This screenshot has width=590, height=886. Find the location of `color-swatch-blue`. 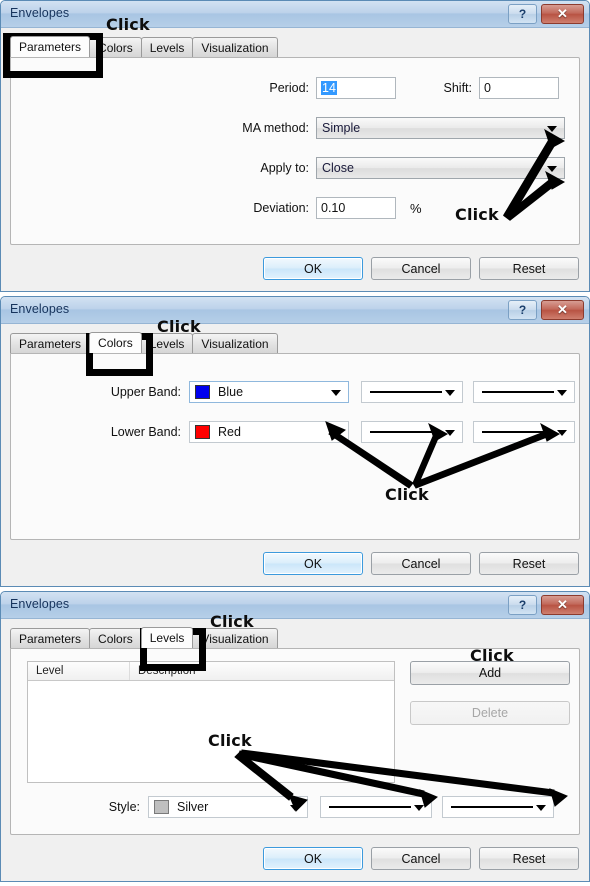

color-swatch-blue is located at coordinates (202, 392).